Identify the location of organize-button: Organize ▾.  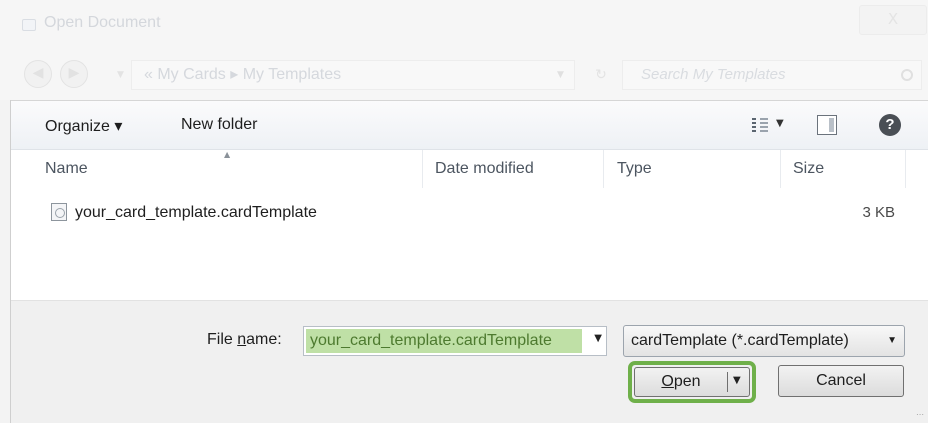
(83, 126).